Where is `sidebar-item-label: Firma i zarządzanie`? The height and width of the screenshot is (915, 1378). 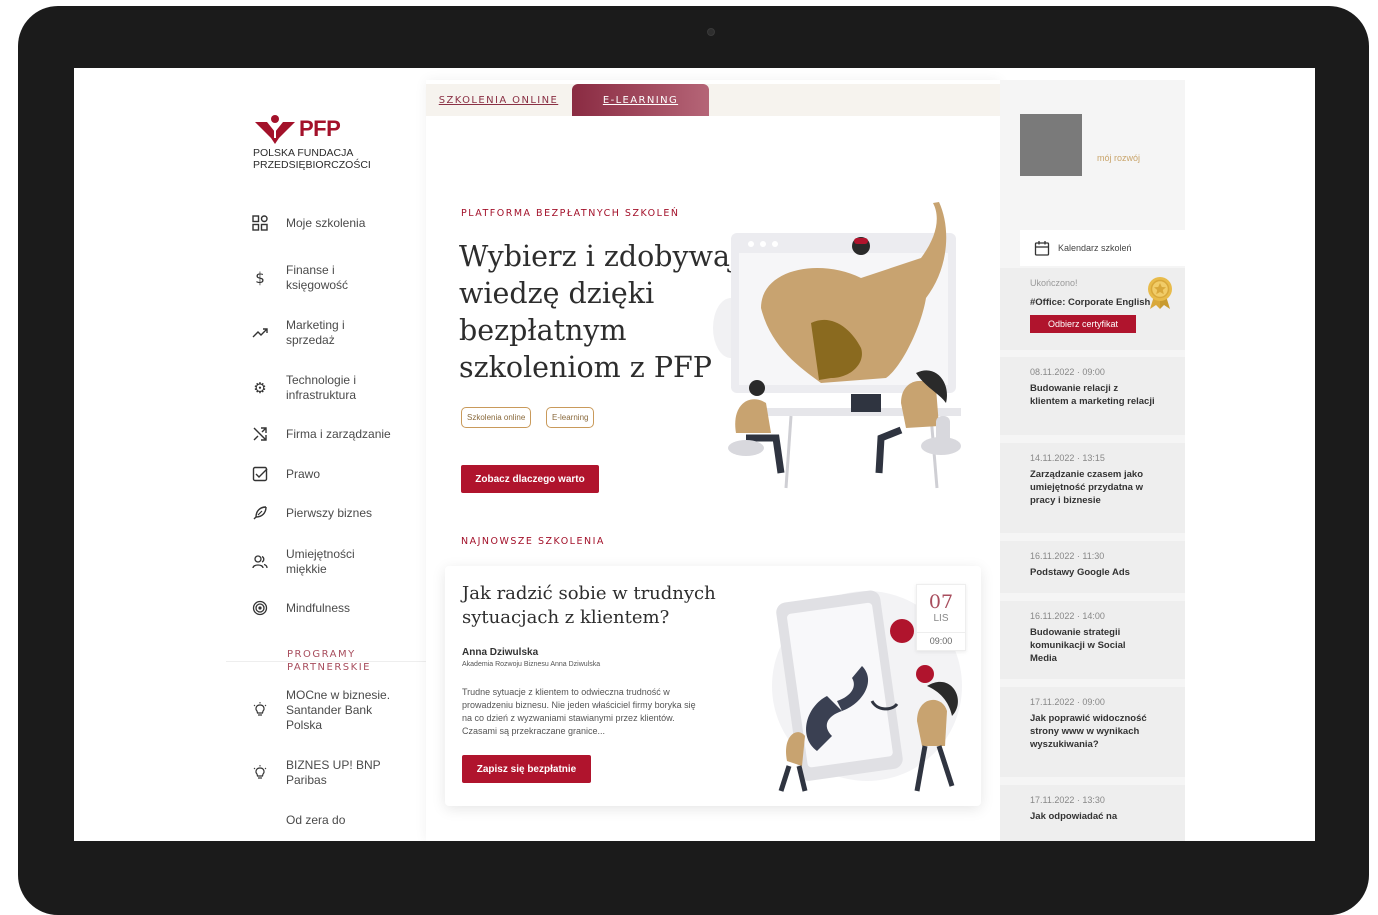
sidebar-item-label: Firma i zarządzanie is located at coordinates (338, 433).